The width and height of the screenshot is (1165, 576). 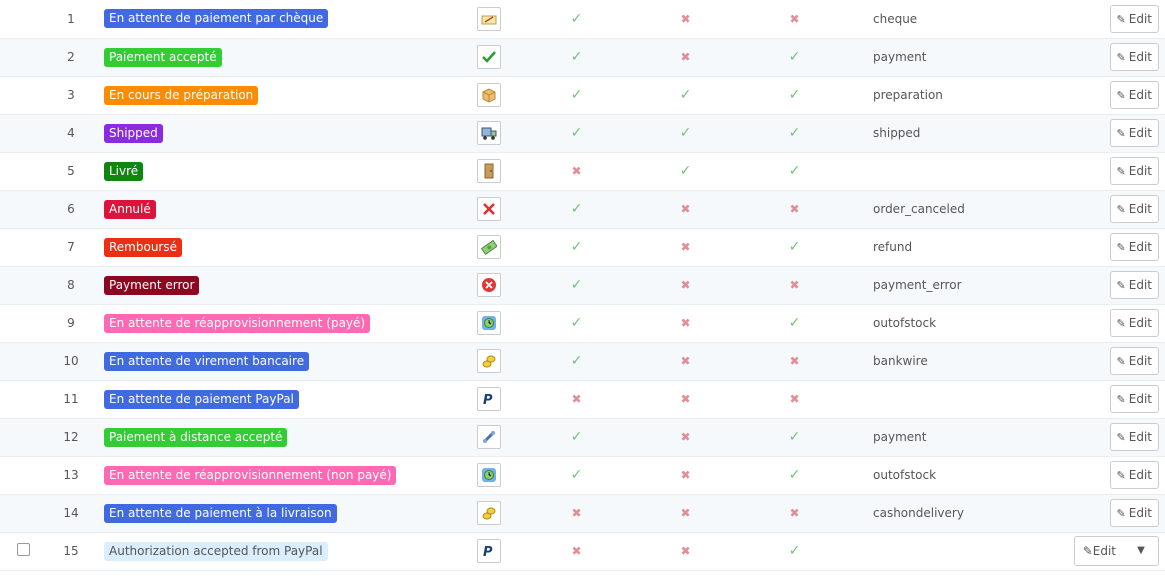 What do you see at coordinates (1116, 551) in the screenshot?
I see `edit-split-button: ✎Edit ▼` at bounding box center [1116, 551].